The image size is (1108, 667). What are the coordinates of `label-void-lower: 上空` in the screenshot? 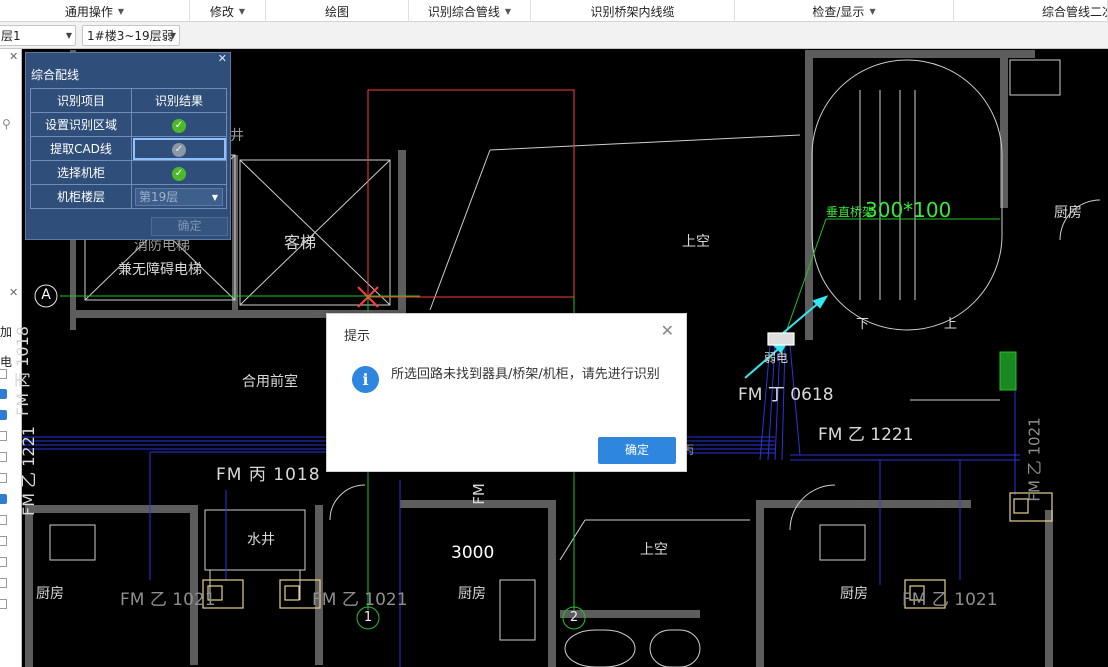 It's located at (654, 550).